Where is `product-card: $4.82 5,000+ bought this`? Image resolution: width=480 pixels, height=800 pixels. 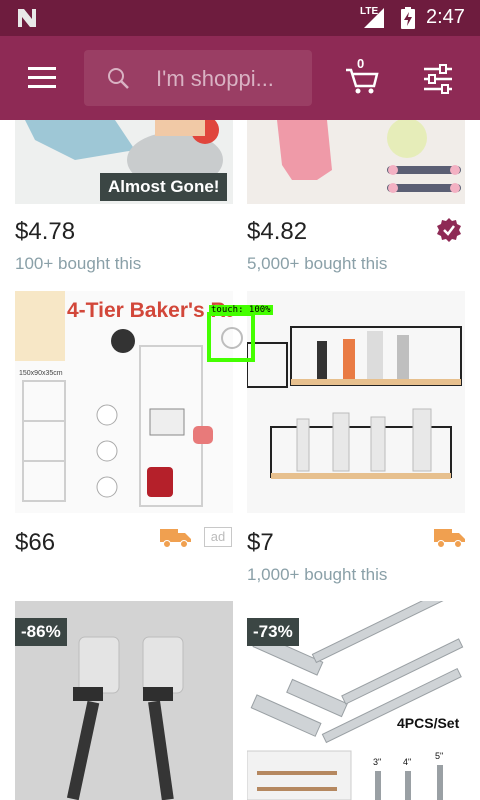 product-card: $4.82 5,000+ bought this is located at coordinates (356, 205).